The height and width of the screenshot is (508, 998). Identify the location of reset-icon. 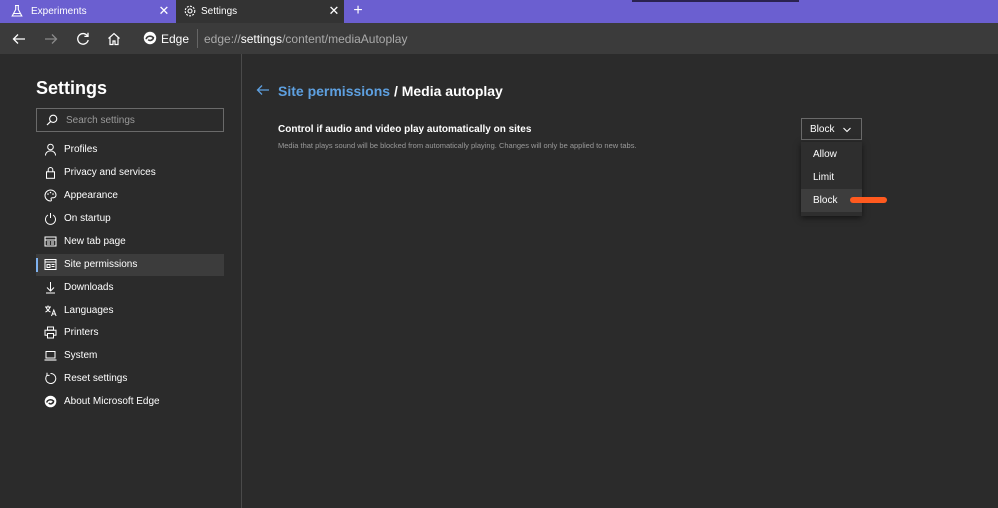
(51, 378).